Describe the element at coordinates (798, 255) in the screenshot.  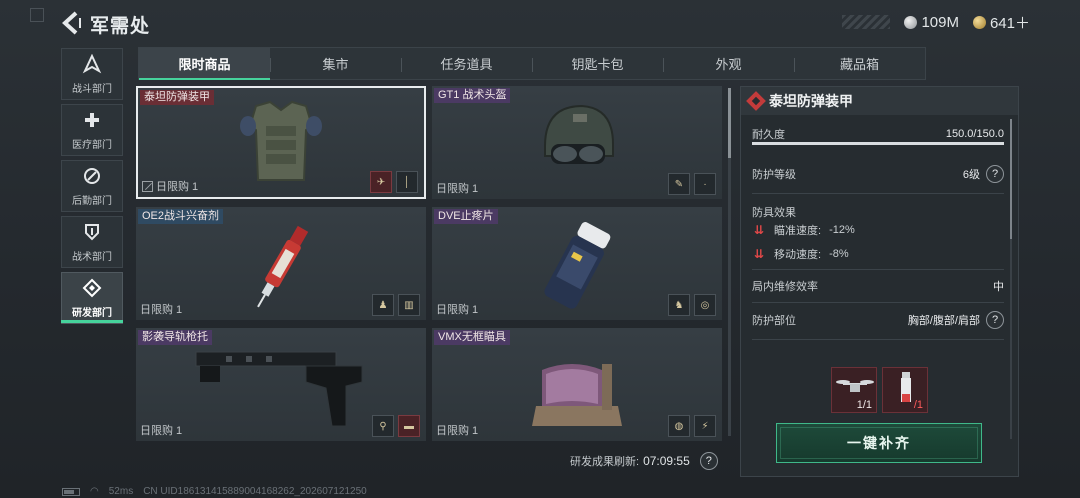
I see `effect-label: 移动速度:` at that location.